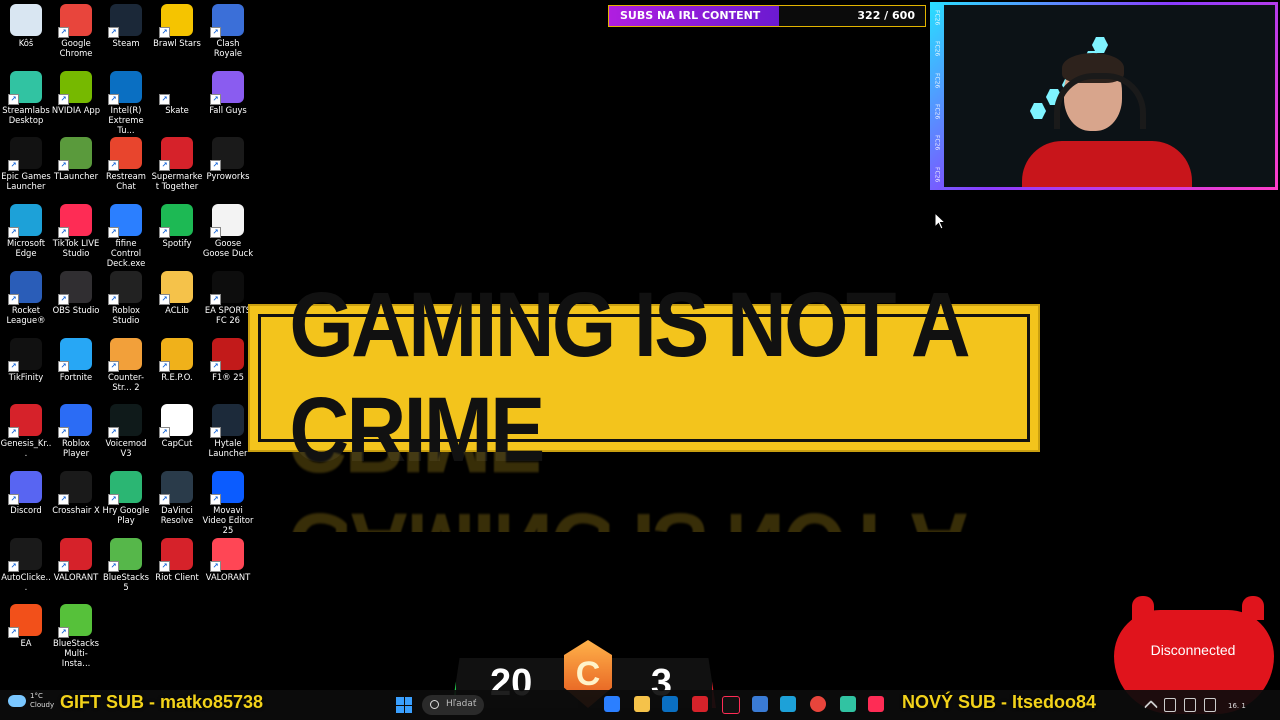  What do you see at coordinates (76, 91) in the screenshot?
I see `desktop-icon: ↗ NVIDIA App` at bounding box center [76, 91].